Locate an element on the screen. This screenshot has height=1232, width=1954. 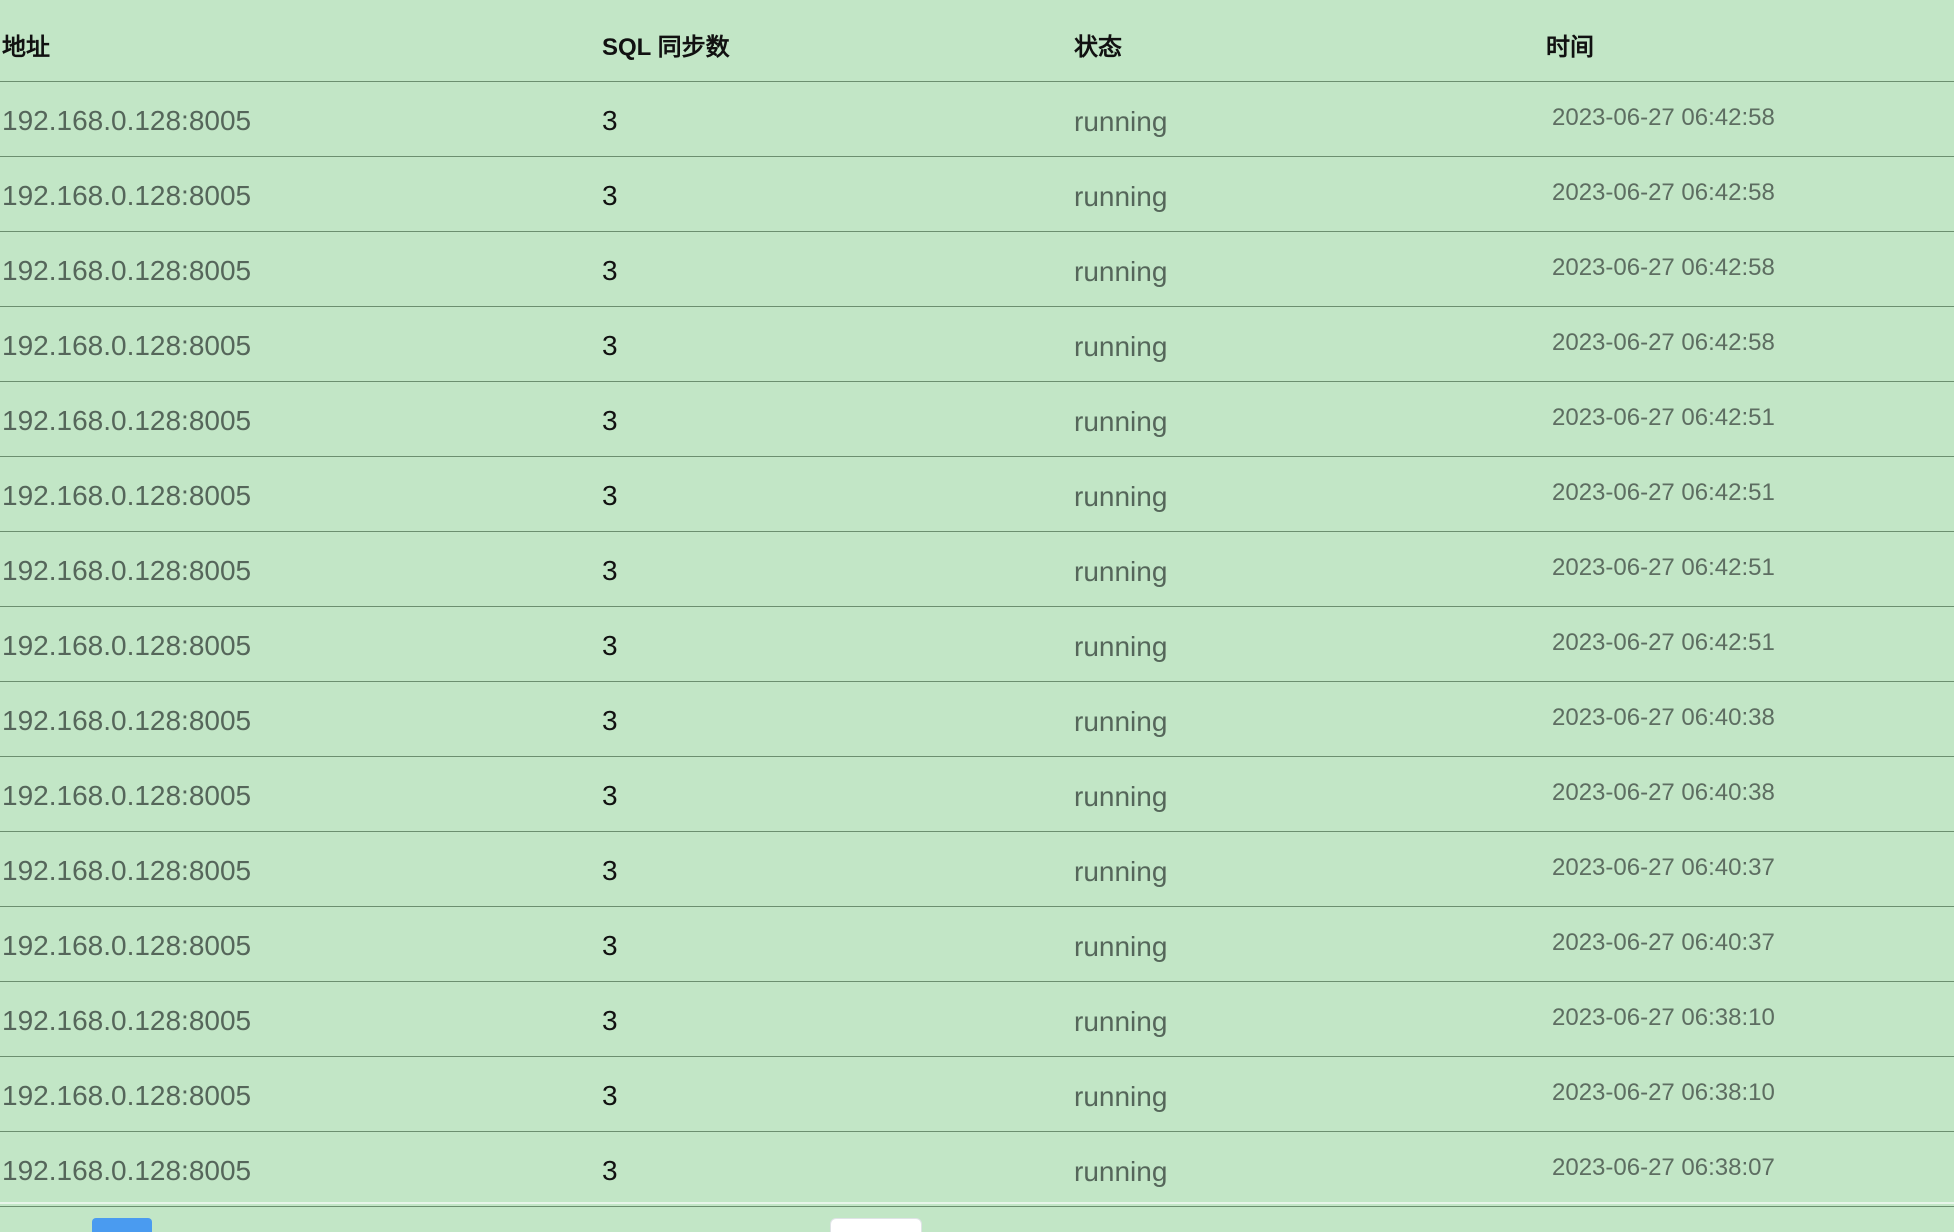
table-header: 地址 SQL 同步数 状态 时间 is located at coordinates (977, 41).